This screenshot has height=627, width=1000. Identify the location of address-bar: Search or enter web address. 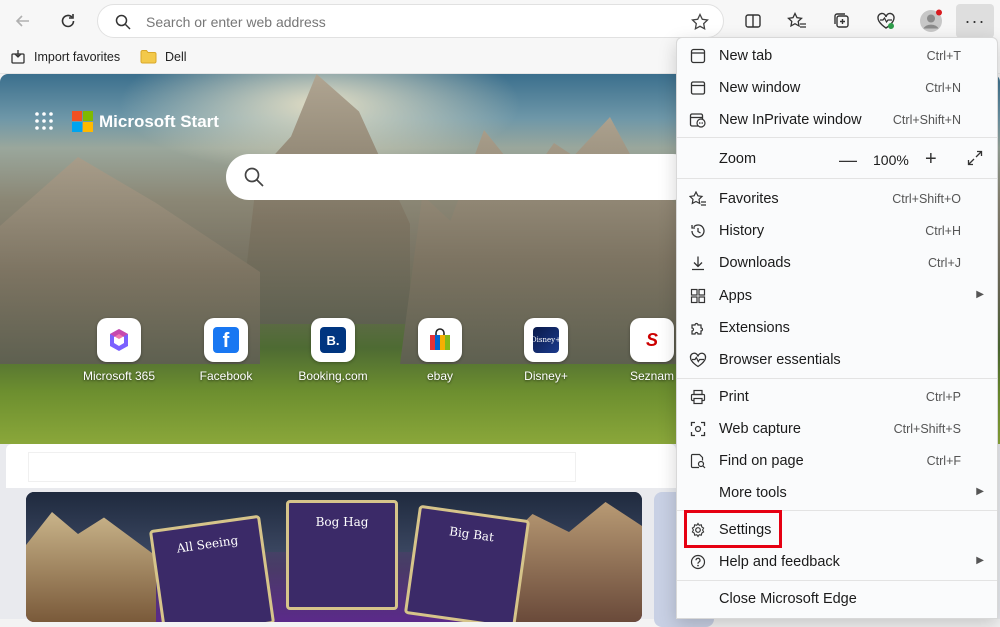
(410, 21).